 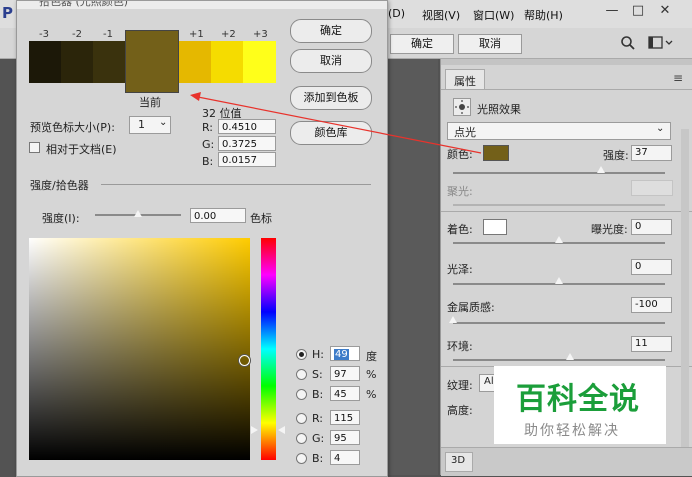 I want to click on current-color-swatch, so click(x=152, y=61).